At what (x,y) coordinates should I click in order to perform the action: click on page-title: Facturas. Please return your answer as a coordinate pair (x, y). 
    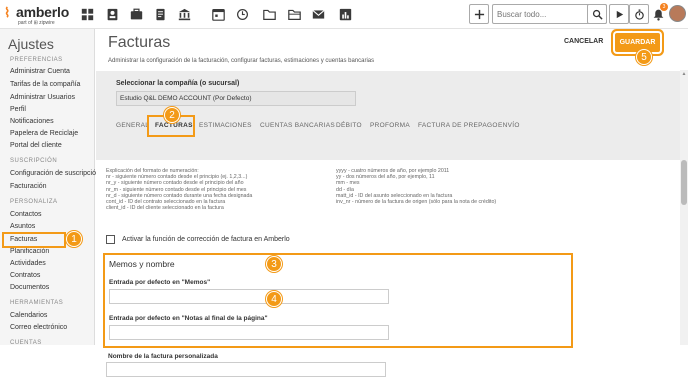
    Looking at the image, I should click on (139, 42).